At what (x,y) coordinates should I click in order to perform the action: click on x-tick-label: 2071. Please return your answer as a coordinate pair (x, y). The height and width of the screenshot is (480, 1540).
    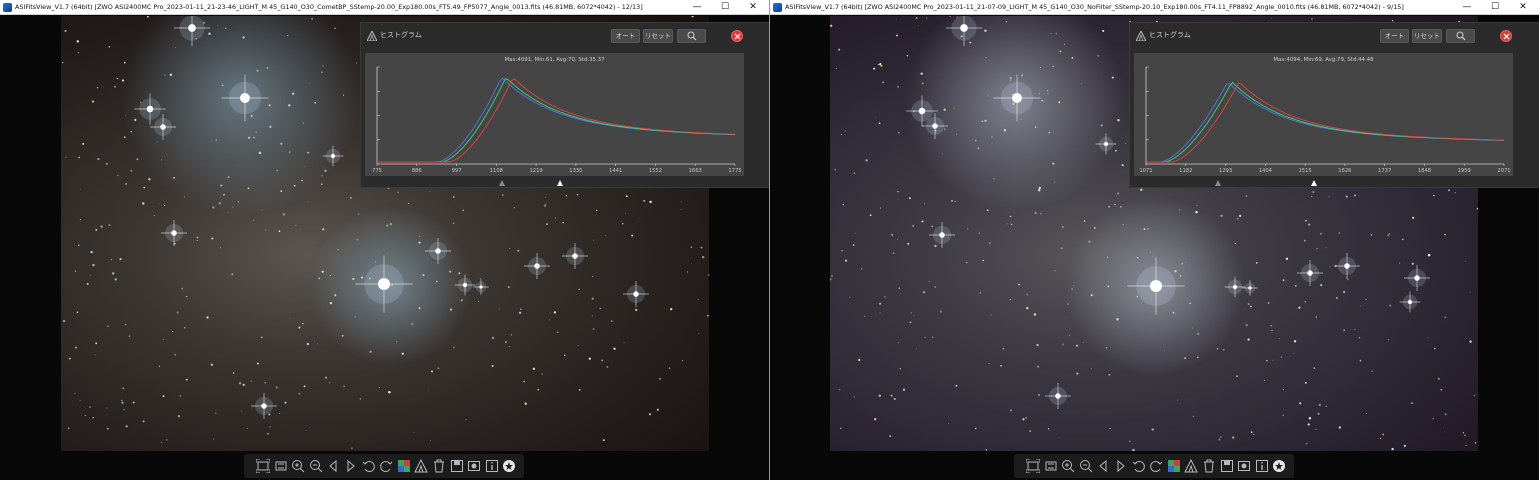
    Looking at the image, I should click on (1504, 171).